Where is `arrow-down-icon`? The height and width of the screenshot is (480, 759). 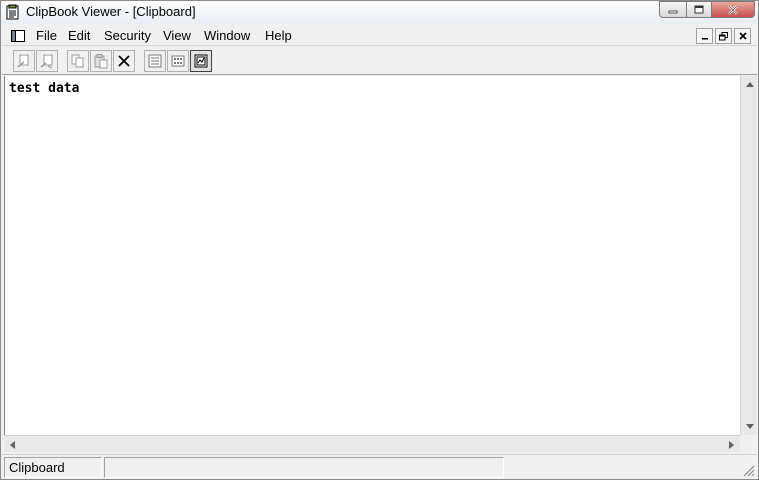 arrow-down-icon is located at coordinates (749, 426).